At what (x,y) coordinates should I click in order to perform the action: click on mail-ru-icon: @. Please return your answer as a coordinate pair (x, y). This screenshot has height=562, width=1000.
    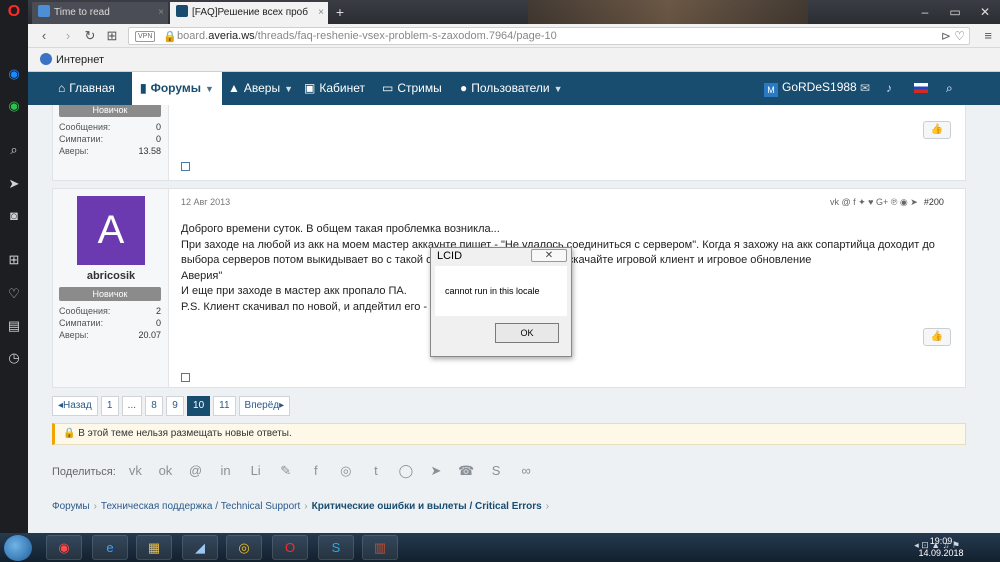
    Looking at the image, I should click on (195, 470).